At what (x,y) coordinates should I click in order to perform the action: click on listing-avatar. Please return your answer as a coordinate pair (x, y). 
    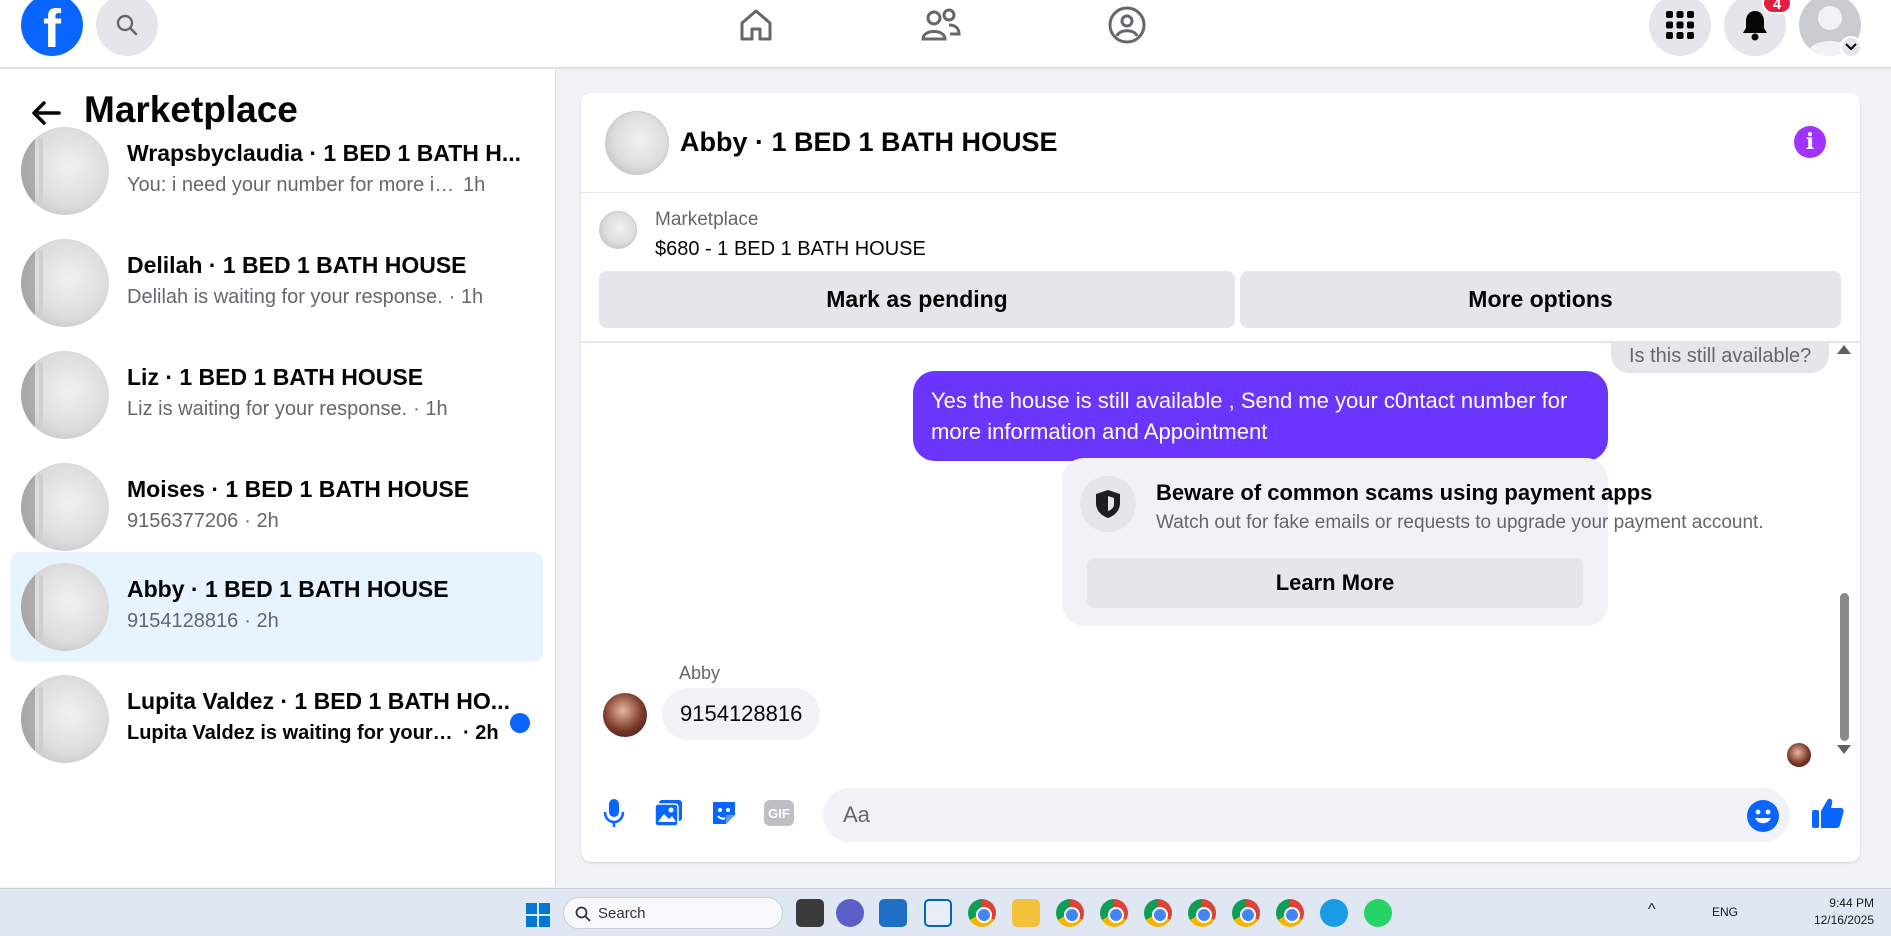
    Looking at the image, I should click on (637, 143).